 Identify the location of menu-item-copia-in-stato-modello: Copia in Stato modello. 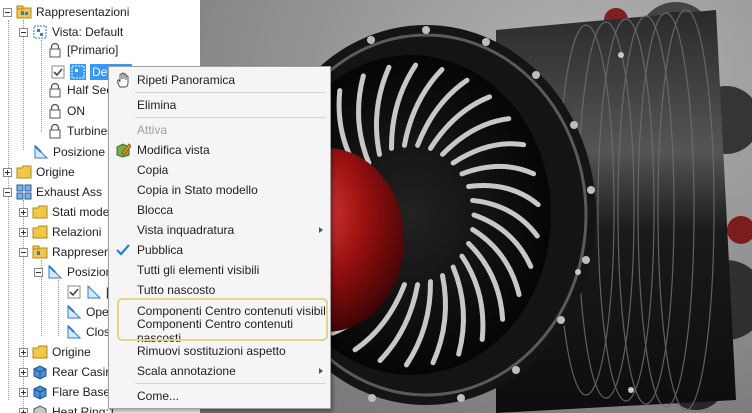
(219, 190).